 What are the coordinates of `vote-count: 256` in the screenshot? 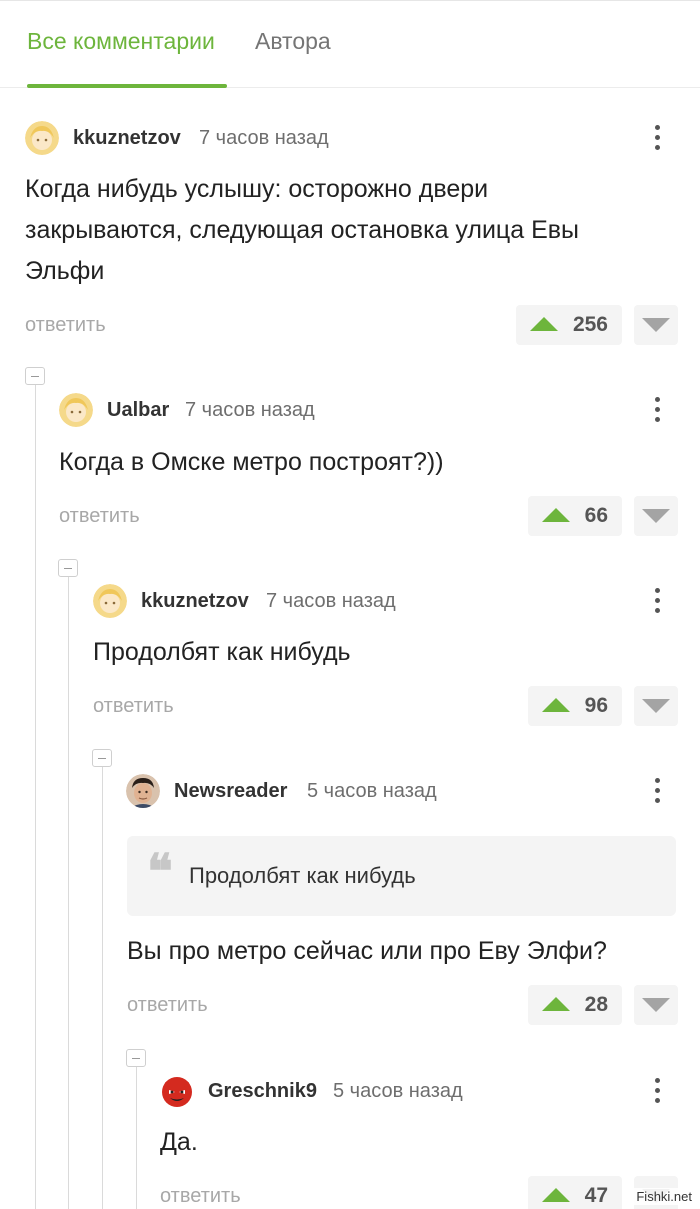 It's located at (590, 324).